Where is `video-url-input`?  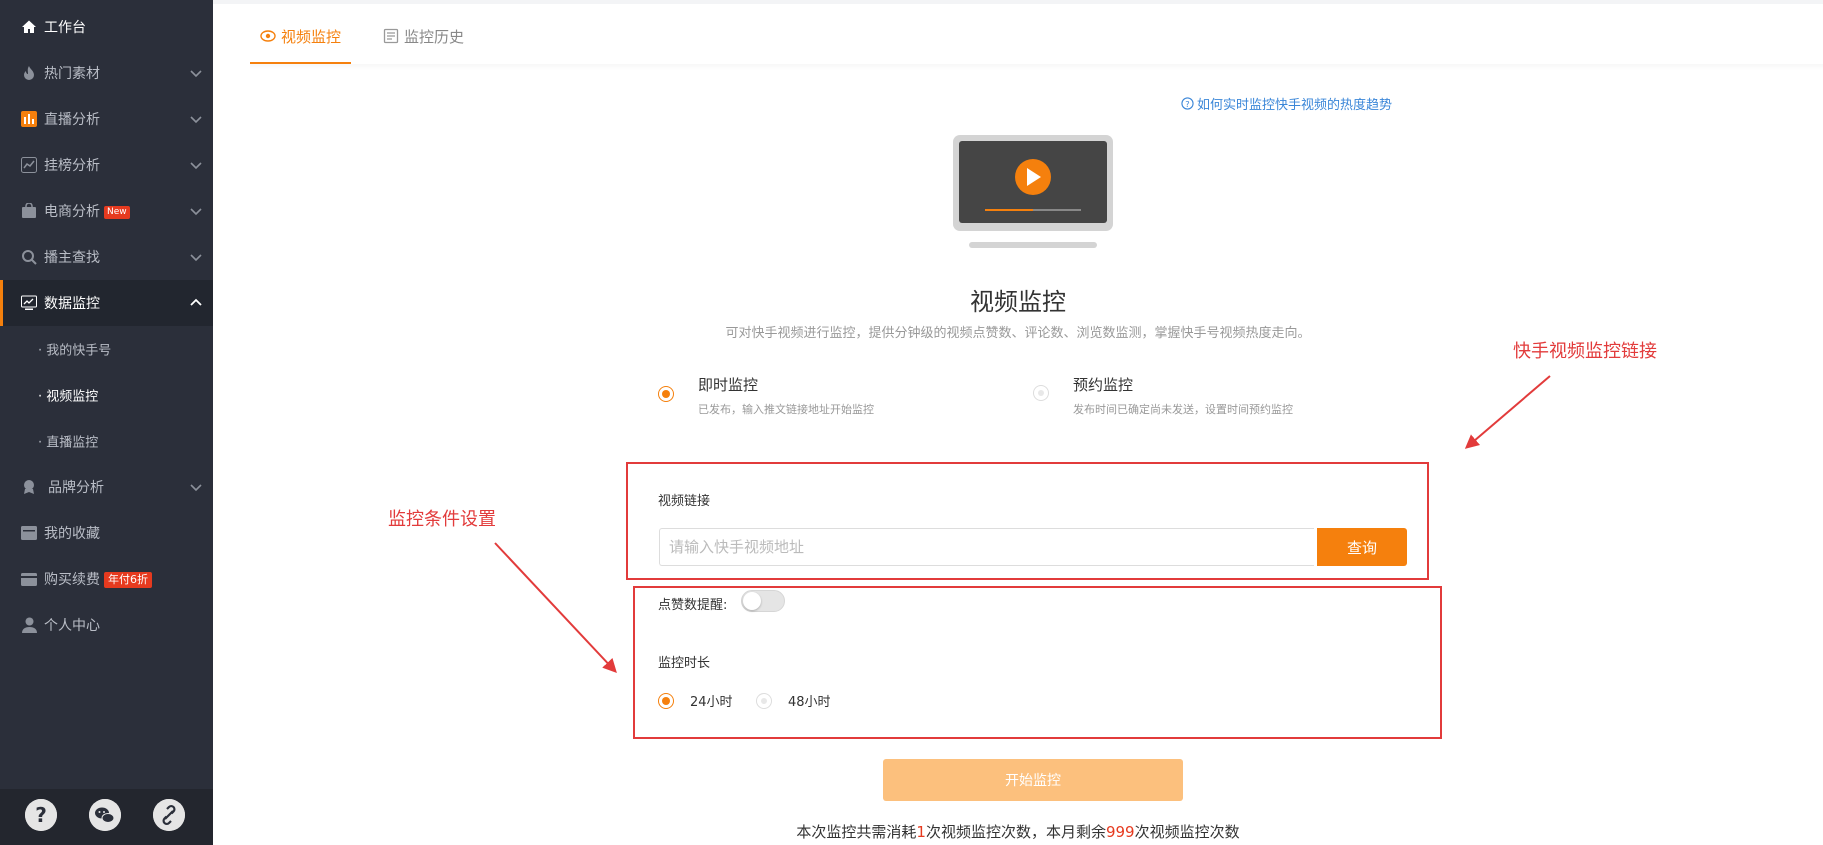 video-url-input is located at coordinates (986, 547).